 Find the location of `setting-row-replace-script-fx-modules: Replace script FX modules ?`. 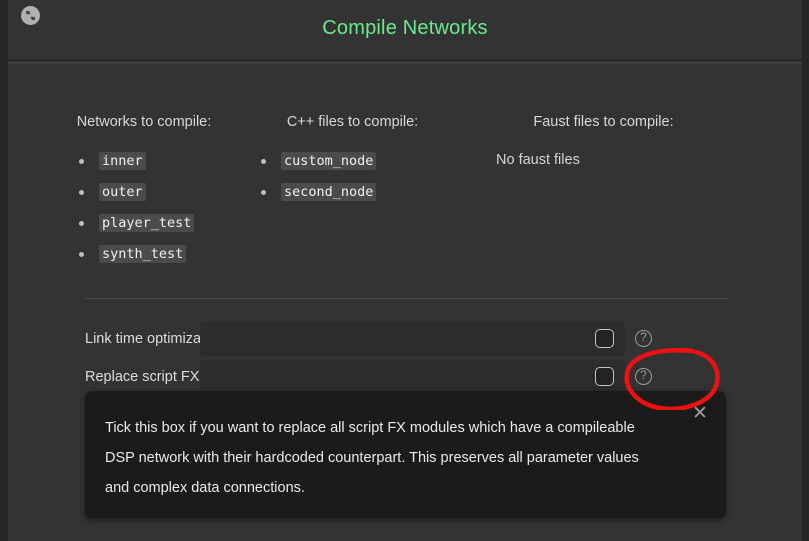

setting-row-replace-script-fx-modules: Replace script FX modules ? is located at coordinates (405, 376).